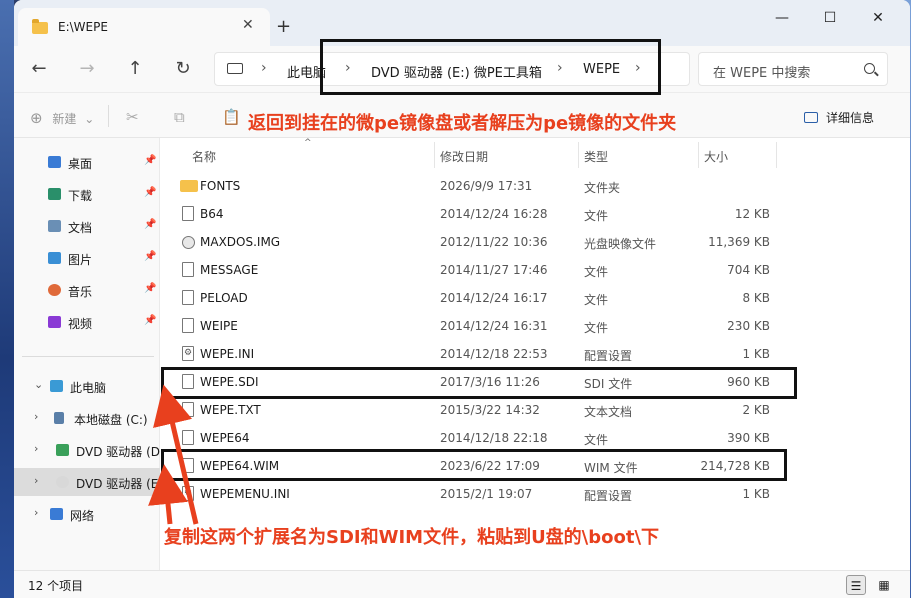 Image resolution: width=911 pixels, height=598 pixels. Describe the element at coordinates (62, 450) in the screenshot. I see `dvd-drive-icon` at that location.